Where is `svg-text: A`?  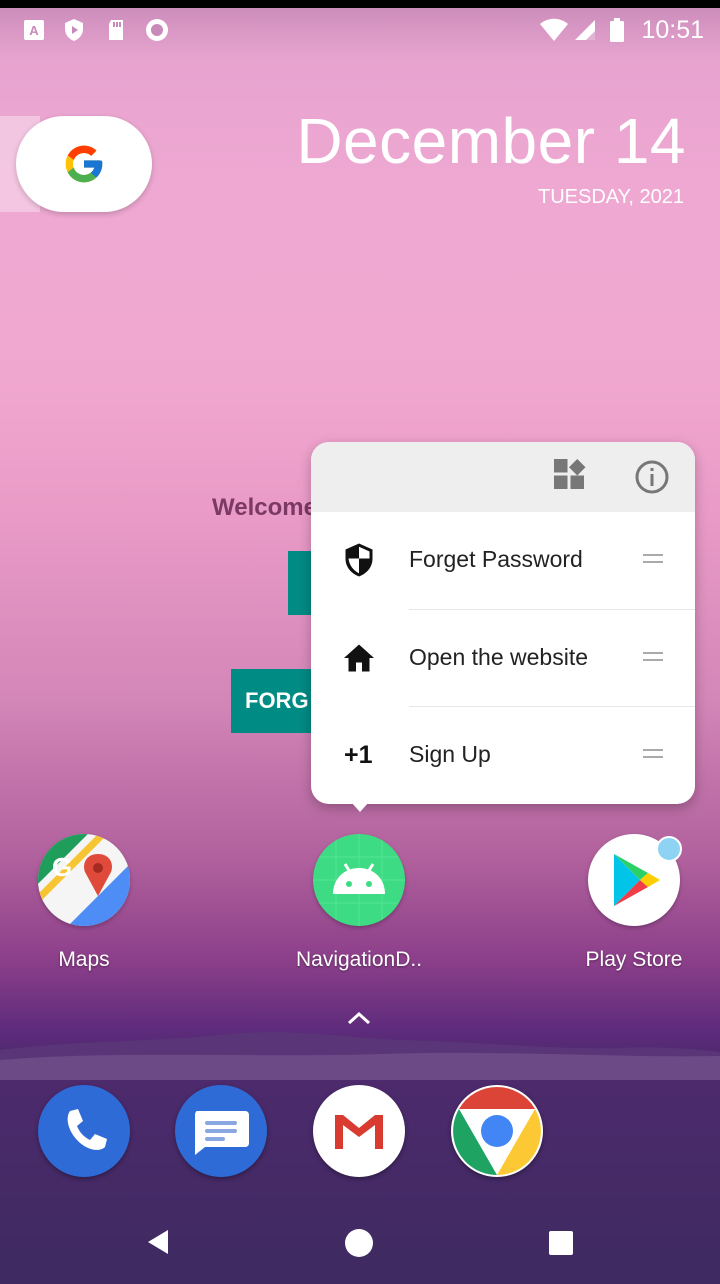 svg-text: A is located at coordinates (34, 30).